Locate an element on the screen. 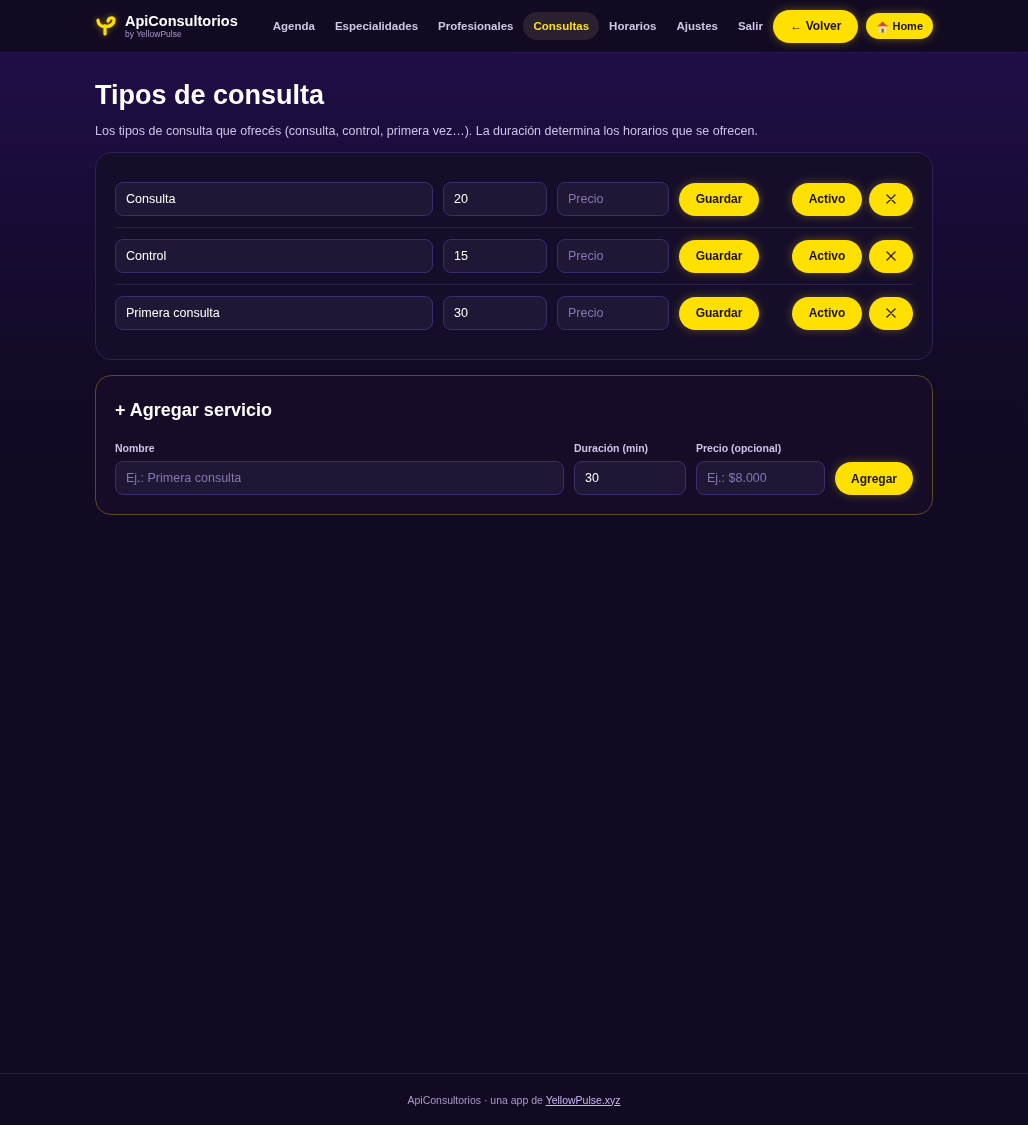 The width and height of the screenshot is (1028, 1125). field-label: Duración (min) is located at coordinates (612, 448).